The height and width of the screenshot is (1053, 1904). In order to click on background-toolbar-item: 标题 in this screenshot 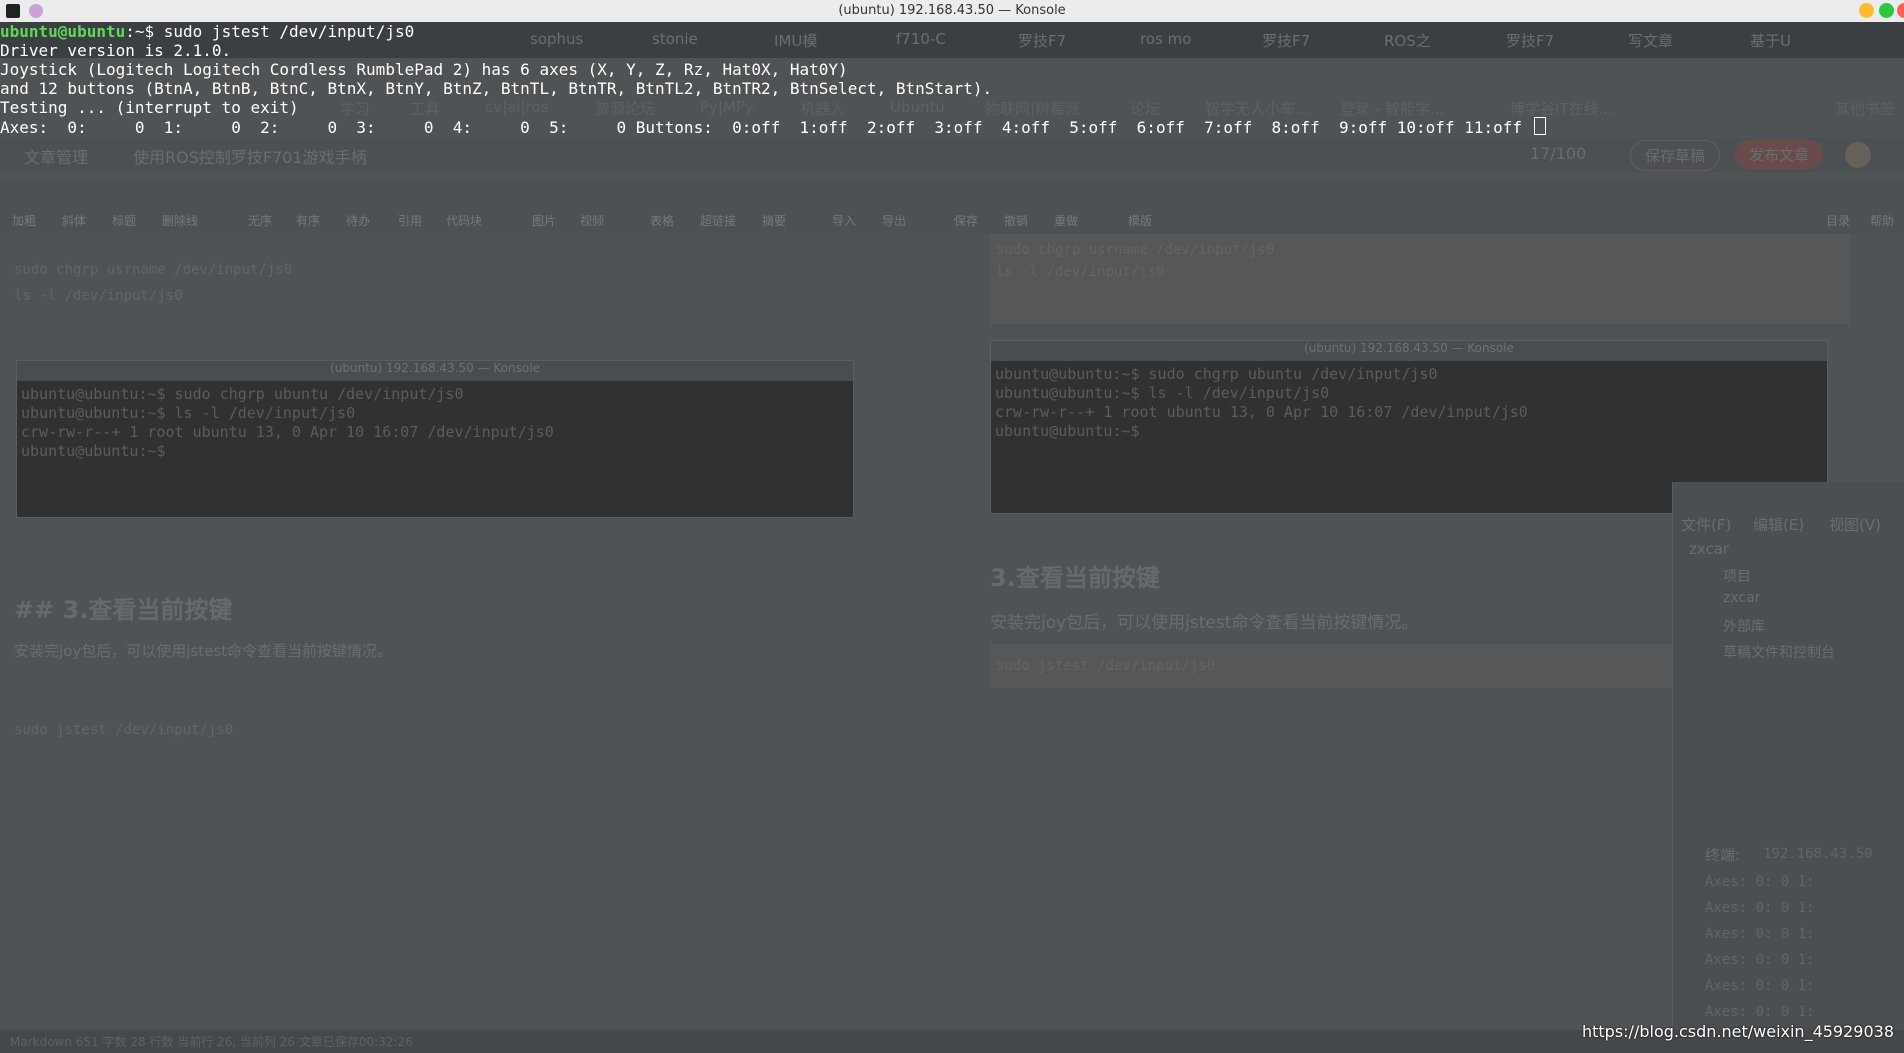, I will do `click(124, 221)`.